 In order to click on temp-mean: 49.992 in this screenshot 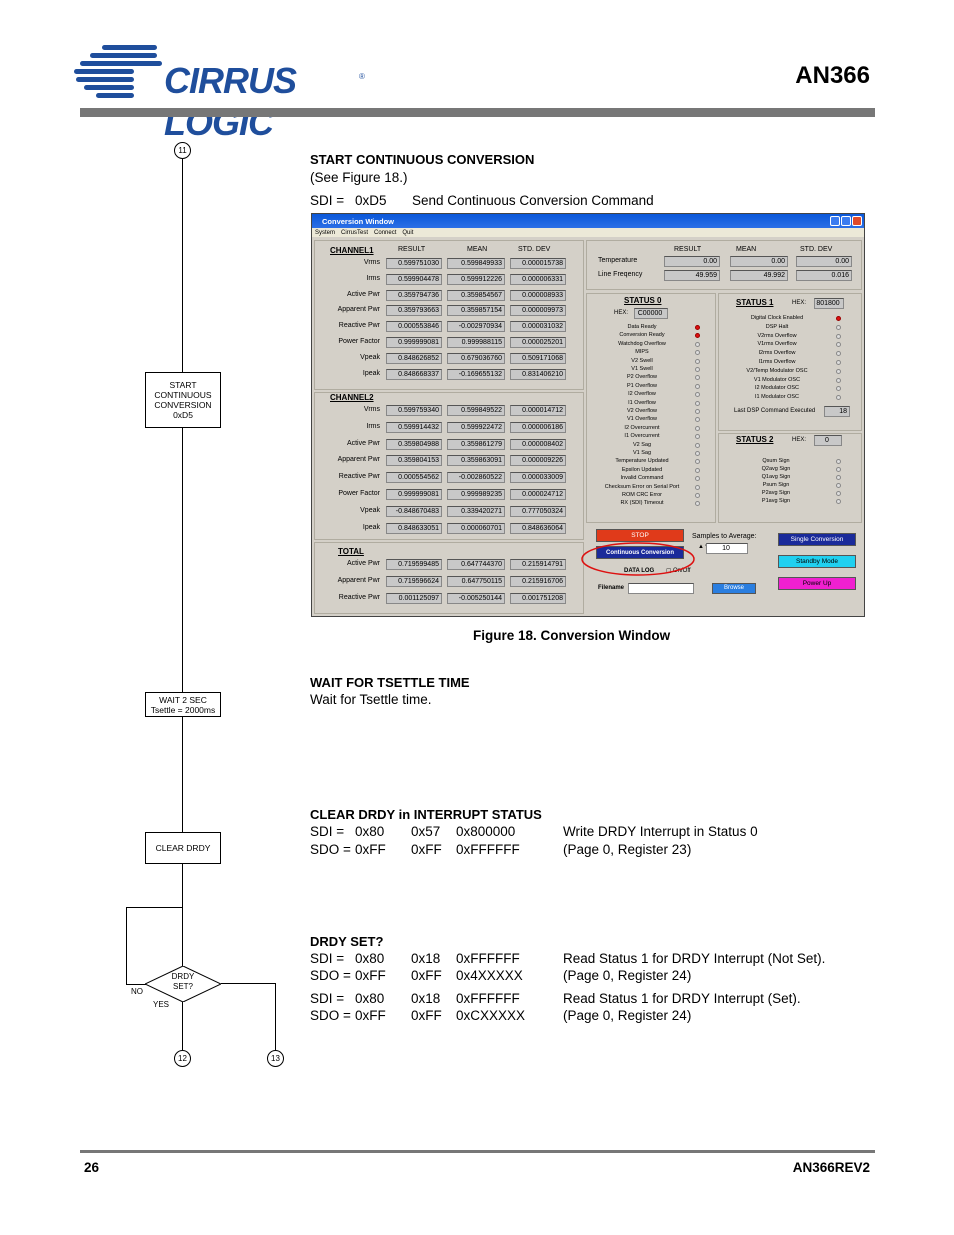, I will do `click(759, 275)`.